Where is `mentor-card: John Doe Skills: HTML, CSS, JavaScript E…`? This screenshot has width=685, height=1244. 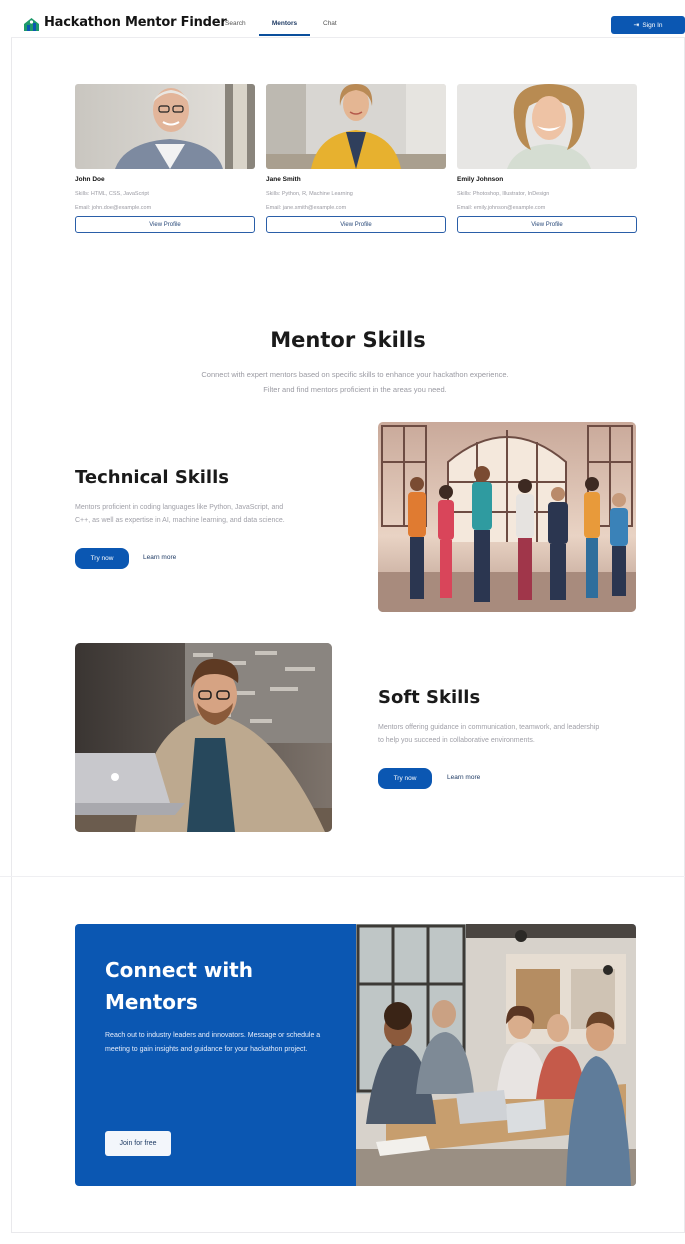 mentor-card: John Doe Skills: HTML, CSS, JavaScript E… is located at coordinates (165, 158).